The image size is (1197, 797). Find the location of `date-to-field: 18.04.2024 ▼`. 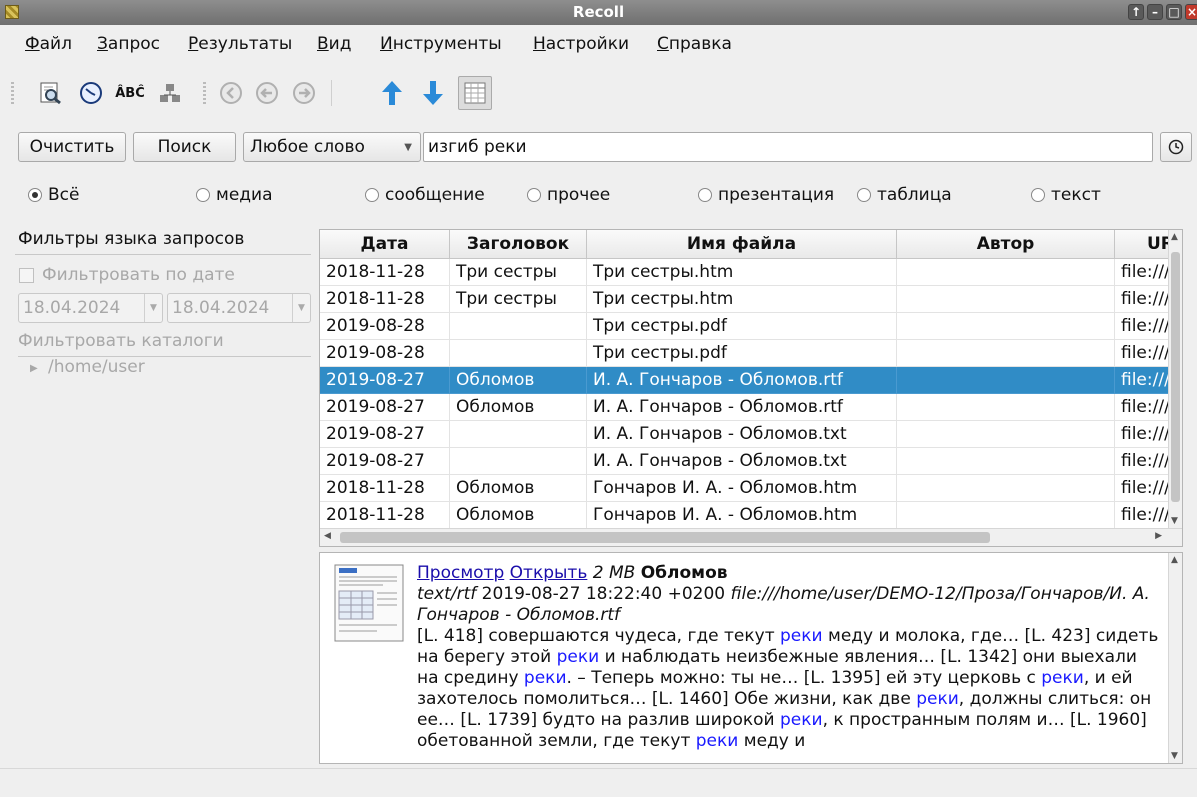

date-to-field: 18.04.2024 ▼ is located at coordinates (239, 308).